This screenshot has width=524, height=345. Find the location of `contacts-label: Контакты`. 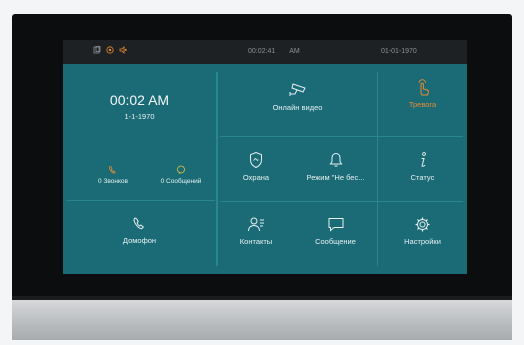

contacts-label: Контакты is located at coordinates (256, 241).